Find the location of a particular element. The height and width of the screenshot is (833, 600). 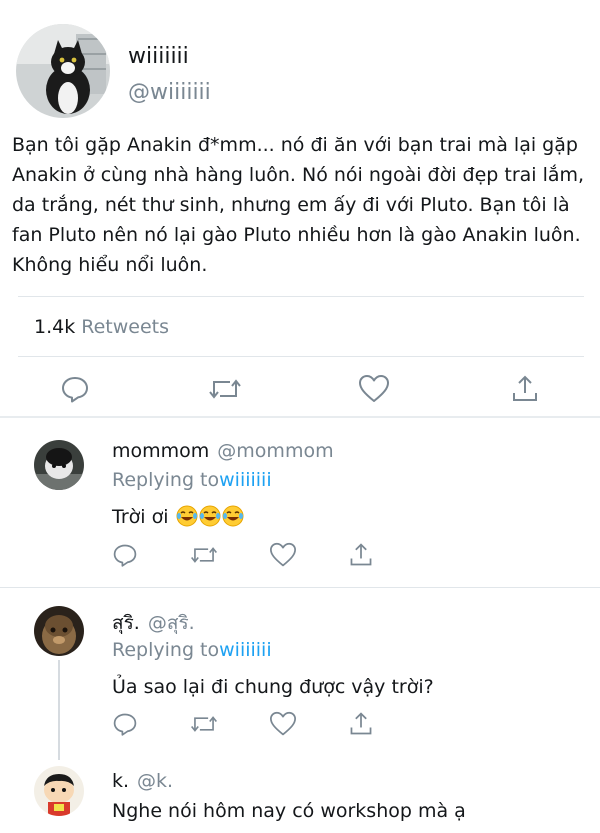

author-handle: @wiiiiiii is located at coordinates (169, 92).